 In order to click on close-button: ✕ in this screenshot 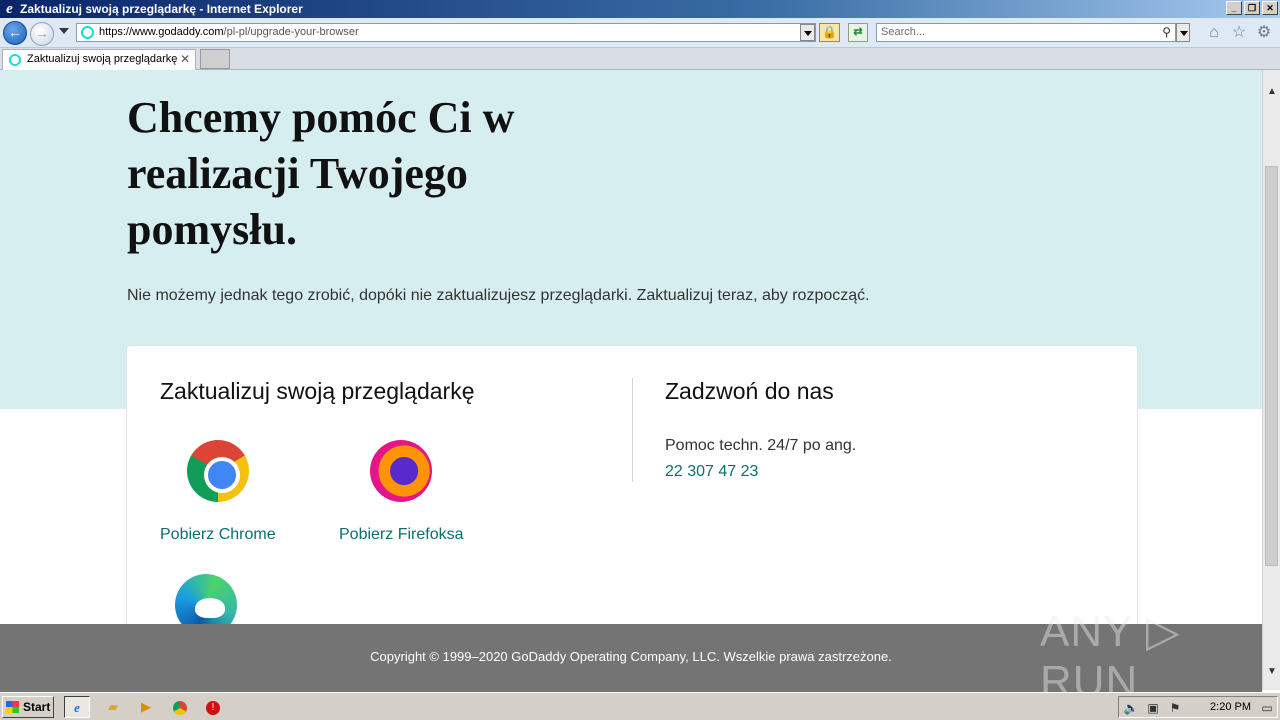, I will do `click(1270, 8)`.